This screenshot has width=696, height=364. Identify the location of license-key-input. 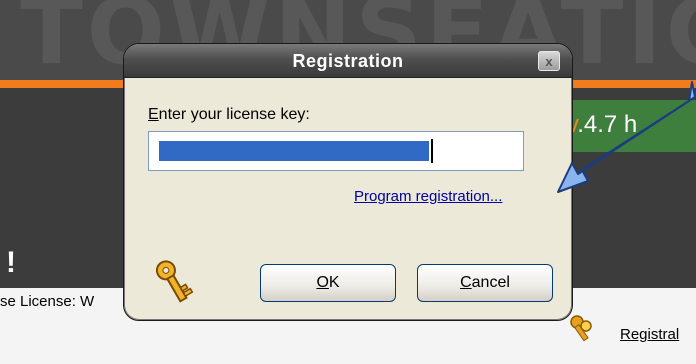
(336, 151).